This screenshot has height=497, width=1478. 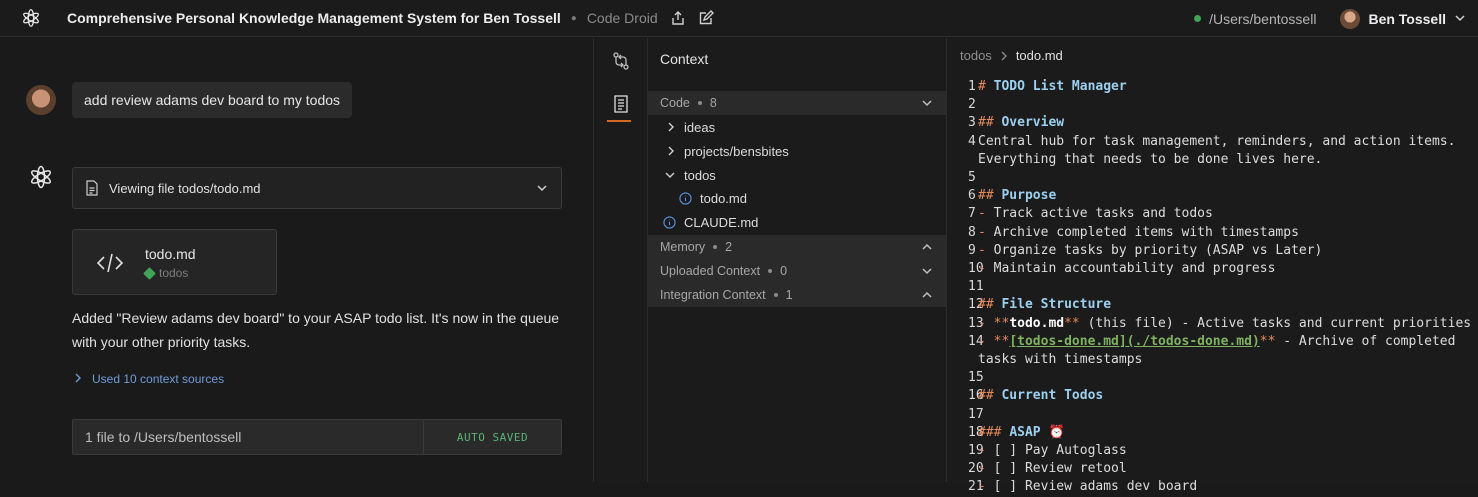 What do you see at coordinates (1052, 396) in the screenshot?
I see `code-token: Current Todos` at bounding box center [1052, 396].